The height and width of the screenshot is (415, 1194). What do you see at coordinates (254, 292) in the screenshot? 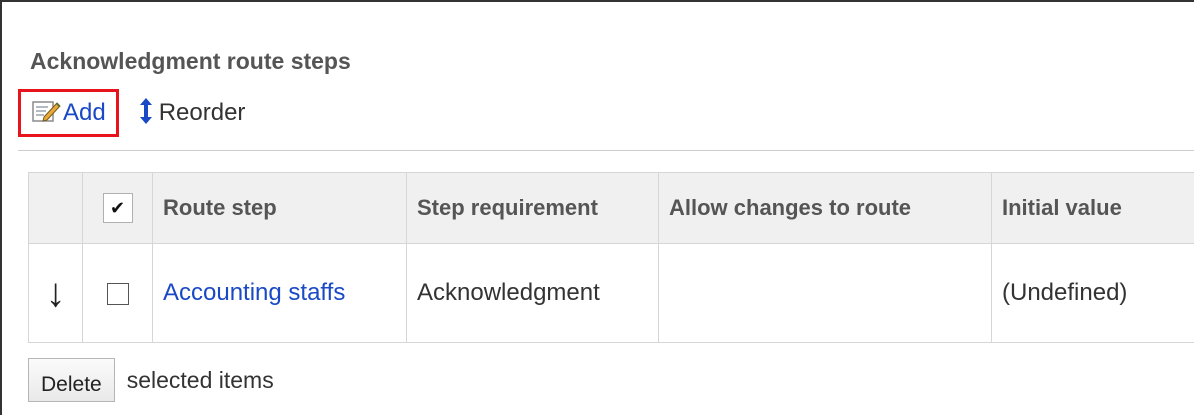
I see `route-step-link: Accounting staffs` at bounding box center [254, 292].